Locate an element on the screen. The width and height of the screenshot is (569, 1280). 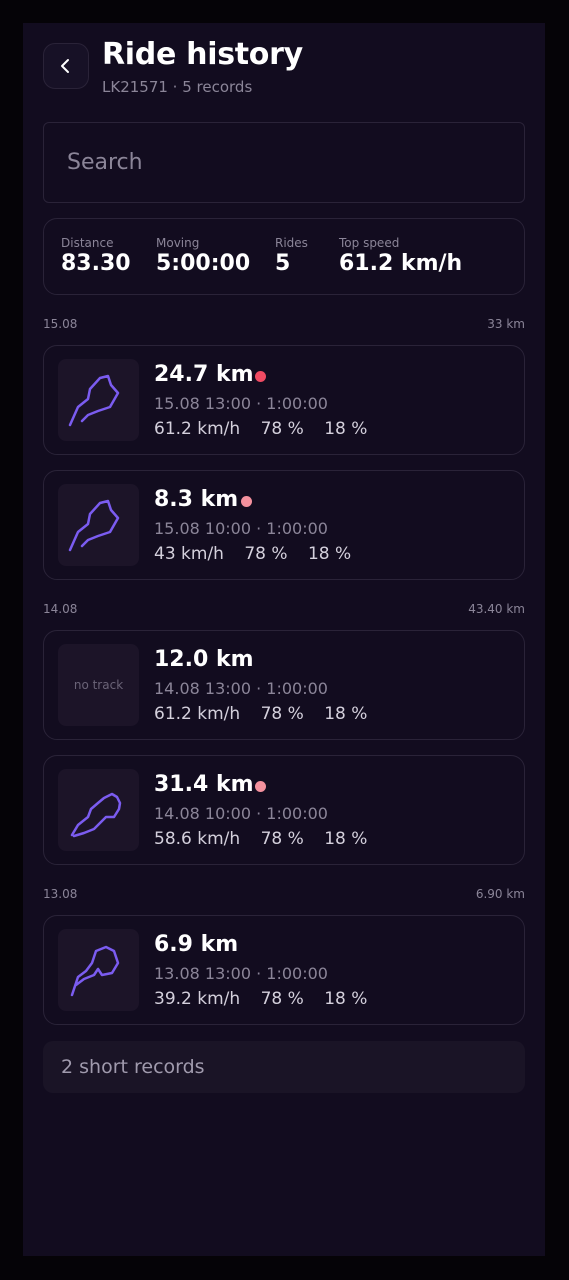
track-thumbnail: no track is located at coordinates (98, 685).